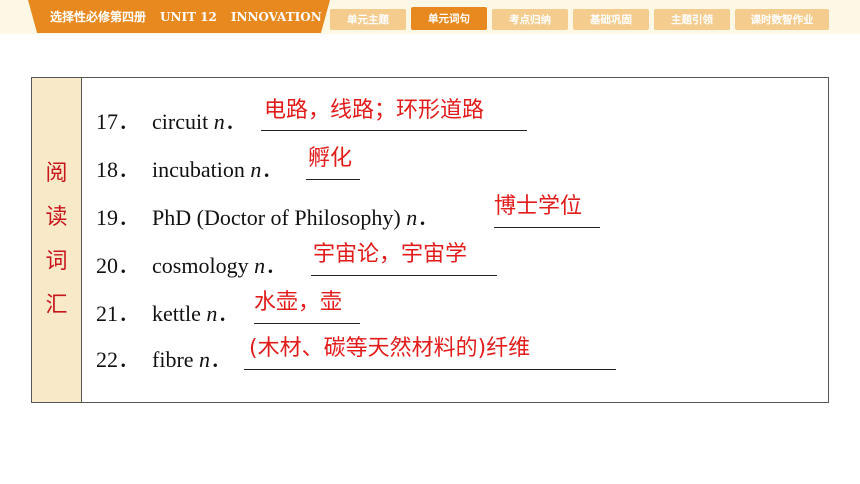 This screenshot has width=860, height=484. What do you see at coordinates (118, 169) in the screenshot?
I see `item-number: 18．` at bounding box center [118, 169].